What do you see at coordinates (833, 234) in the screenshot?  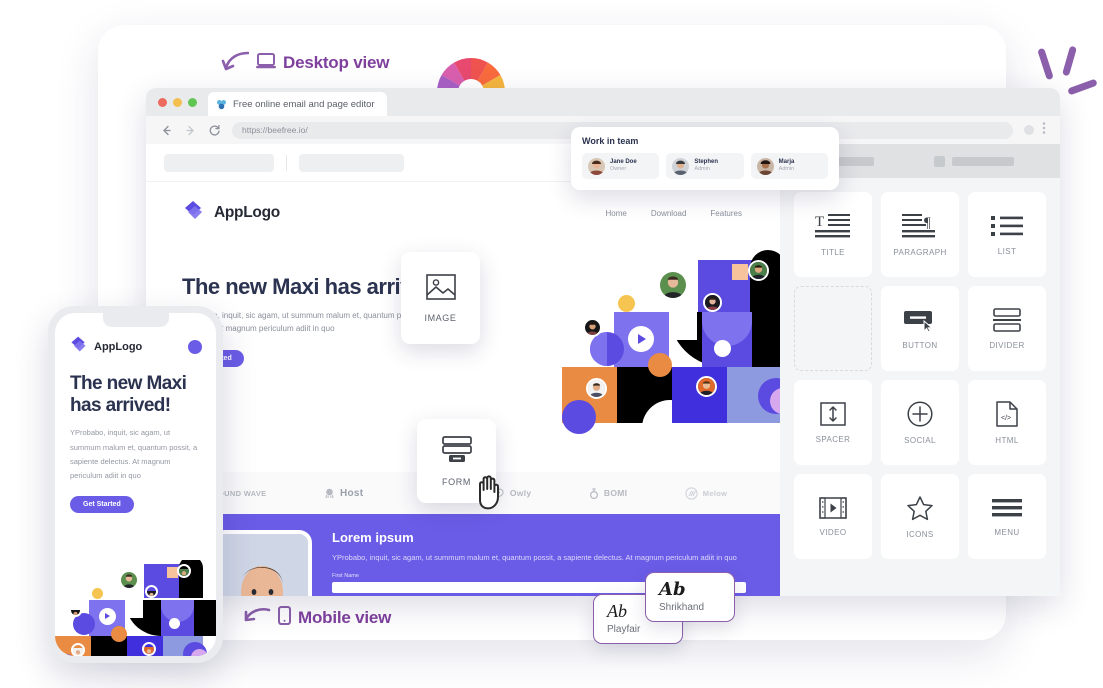 I see `block-title: T TITLE` at bounding box center [833, 234].